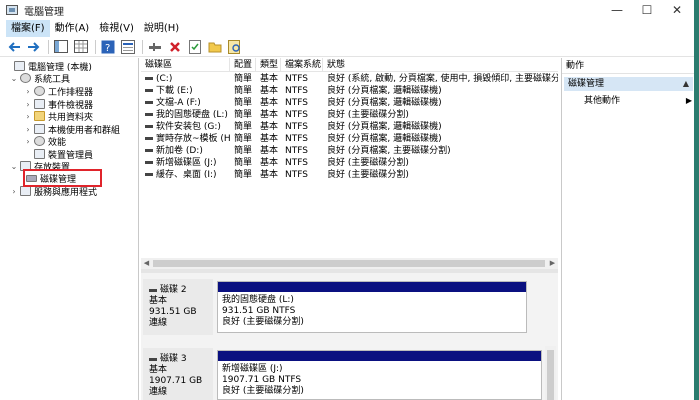 The image size is (699, 400). Describe the element at coordinates (175, 47) in the screenshot. I see `delete-icon` at that location.